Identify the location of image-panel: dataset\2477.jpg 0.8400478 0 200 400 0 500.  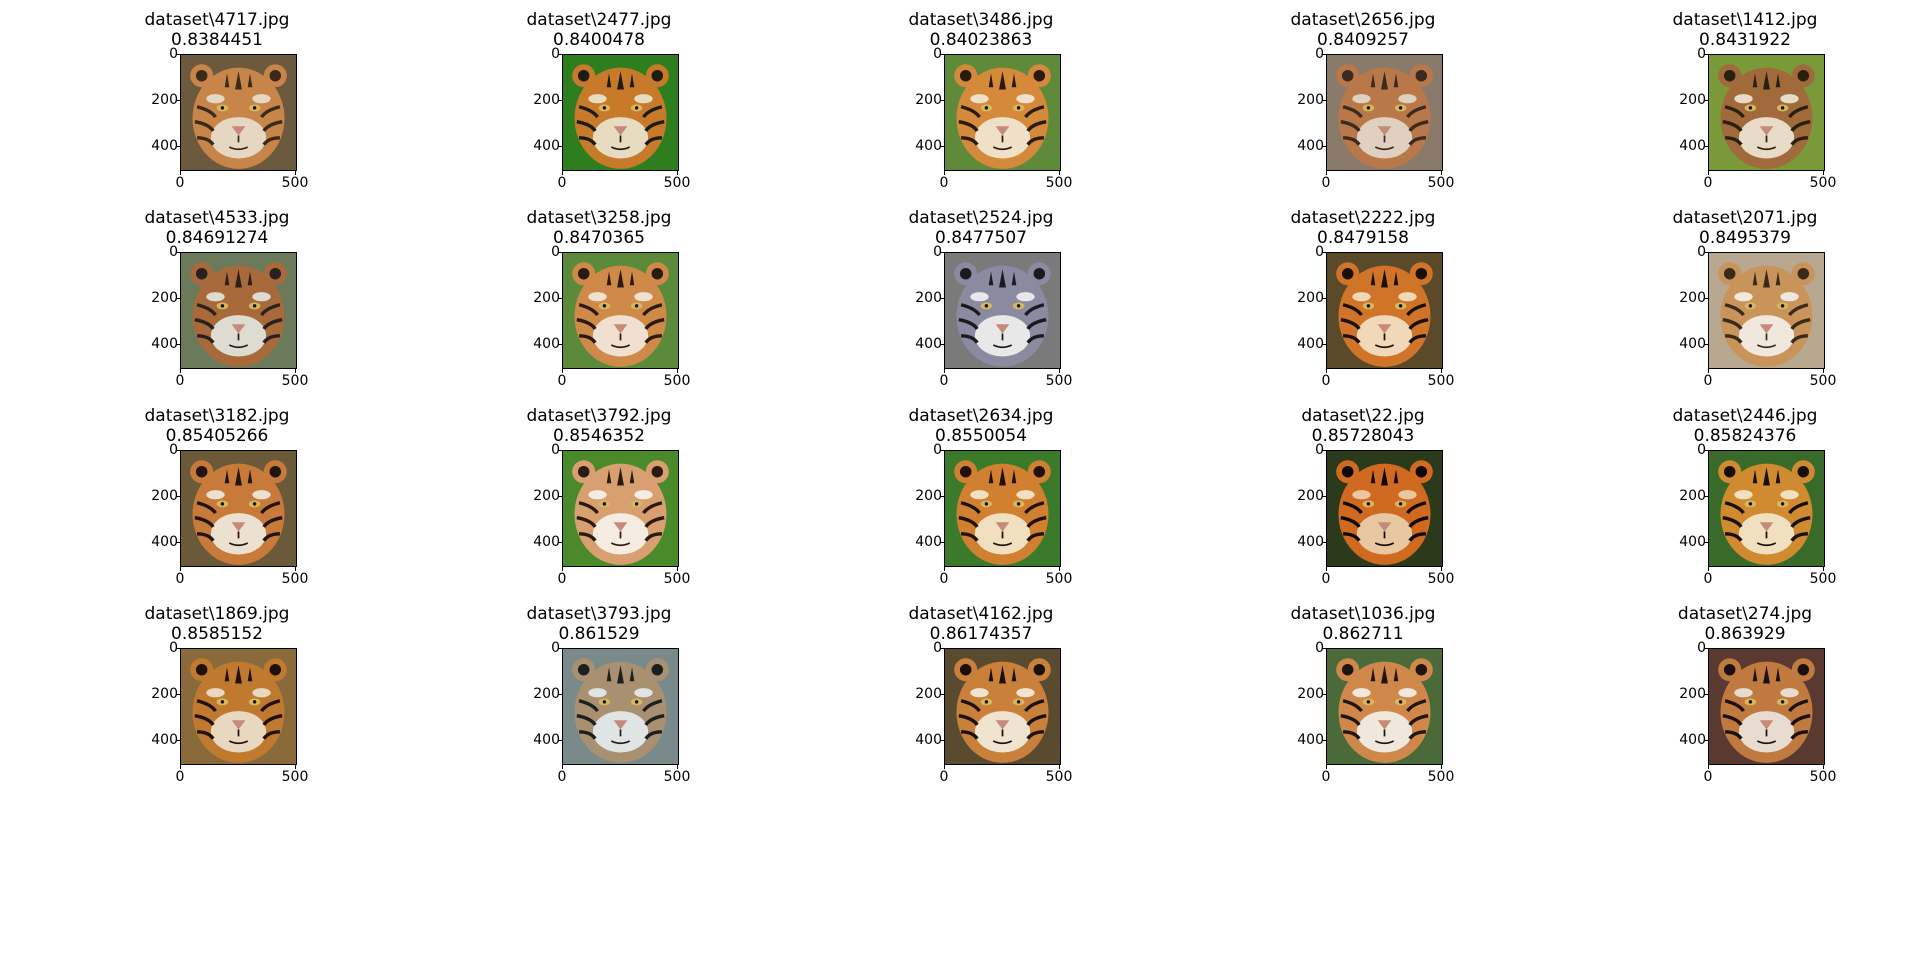
(599, 105).